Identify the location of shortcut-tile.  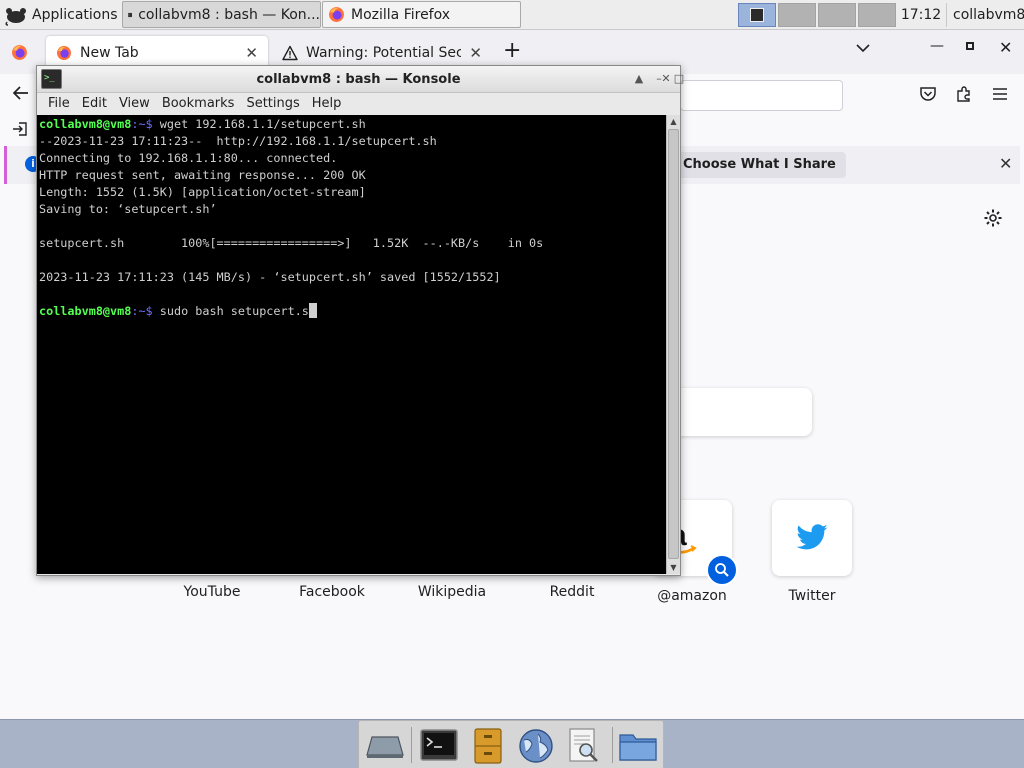
(812, 538).